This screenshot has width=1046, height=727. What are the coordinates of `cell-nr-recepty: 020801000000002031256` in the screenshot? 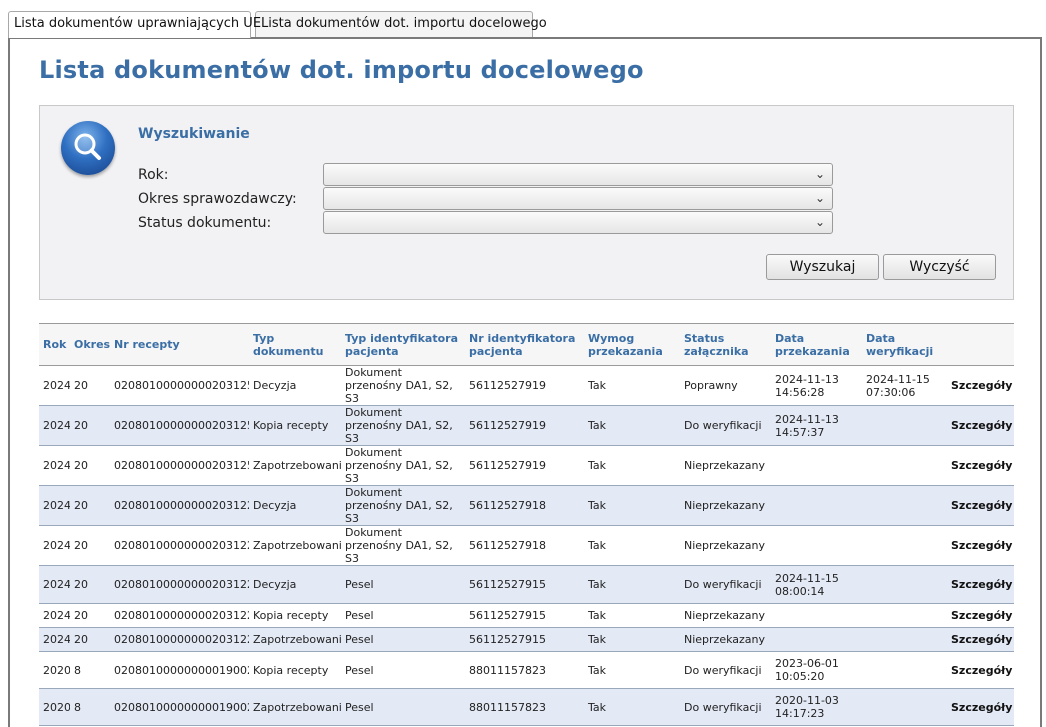 It's located at (179, 425).